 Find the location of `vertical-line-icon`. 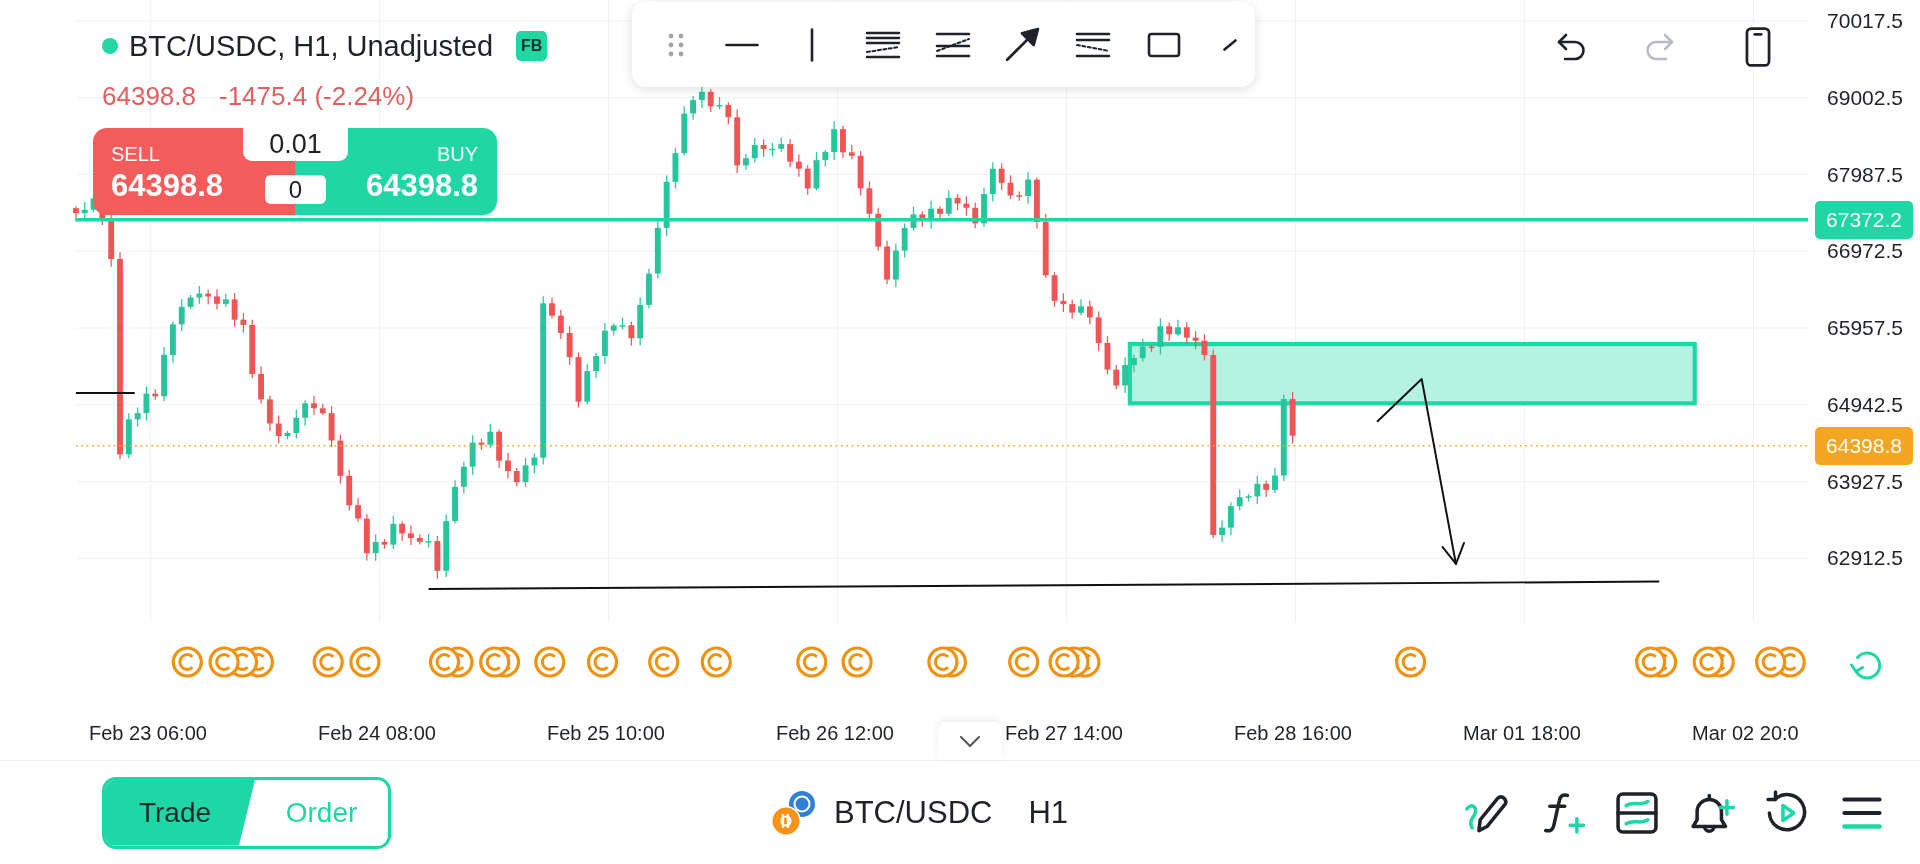

vertical-line-icon is located at coordinates (812, 44).